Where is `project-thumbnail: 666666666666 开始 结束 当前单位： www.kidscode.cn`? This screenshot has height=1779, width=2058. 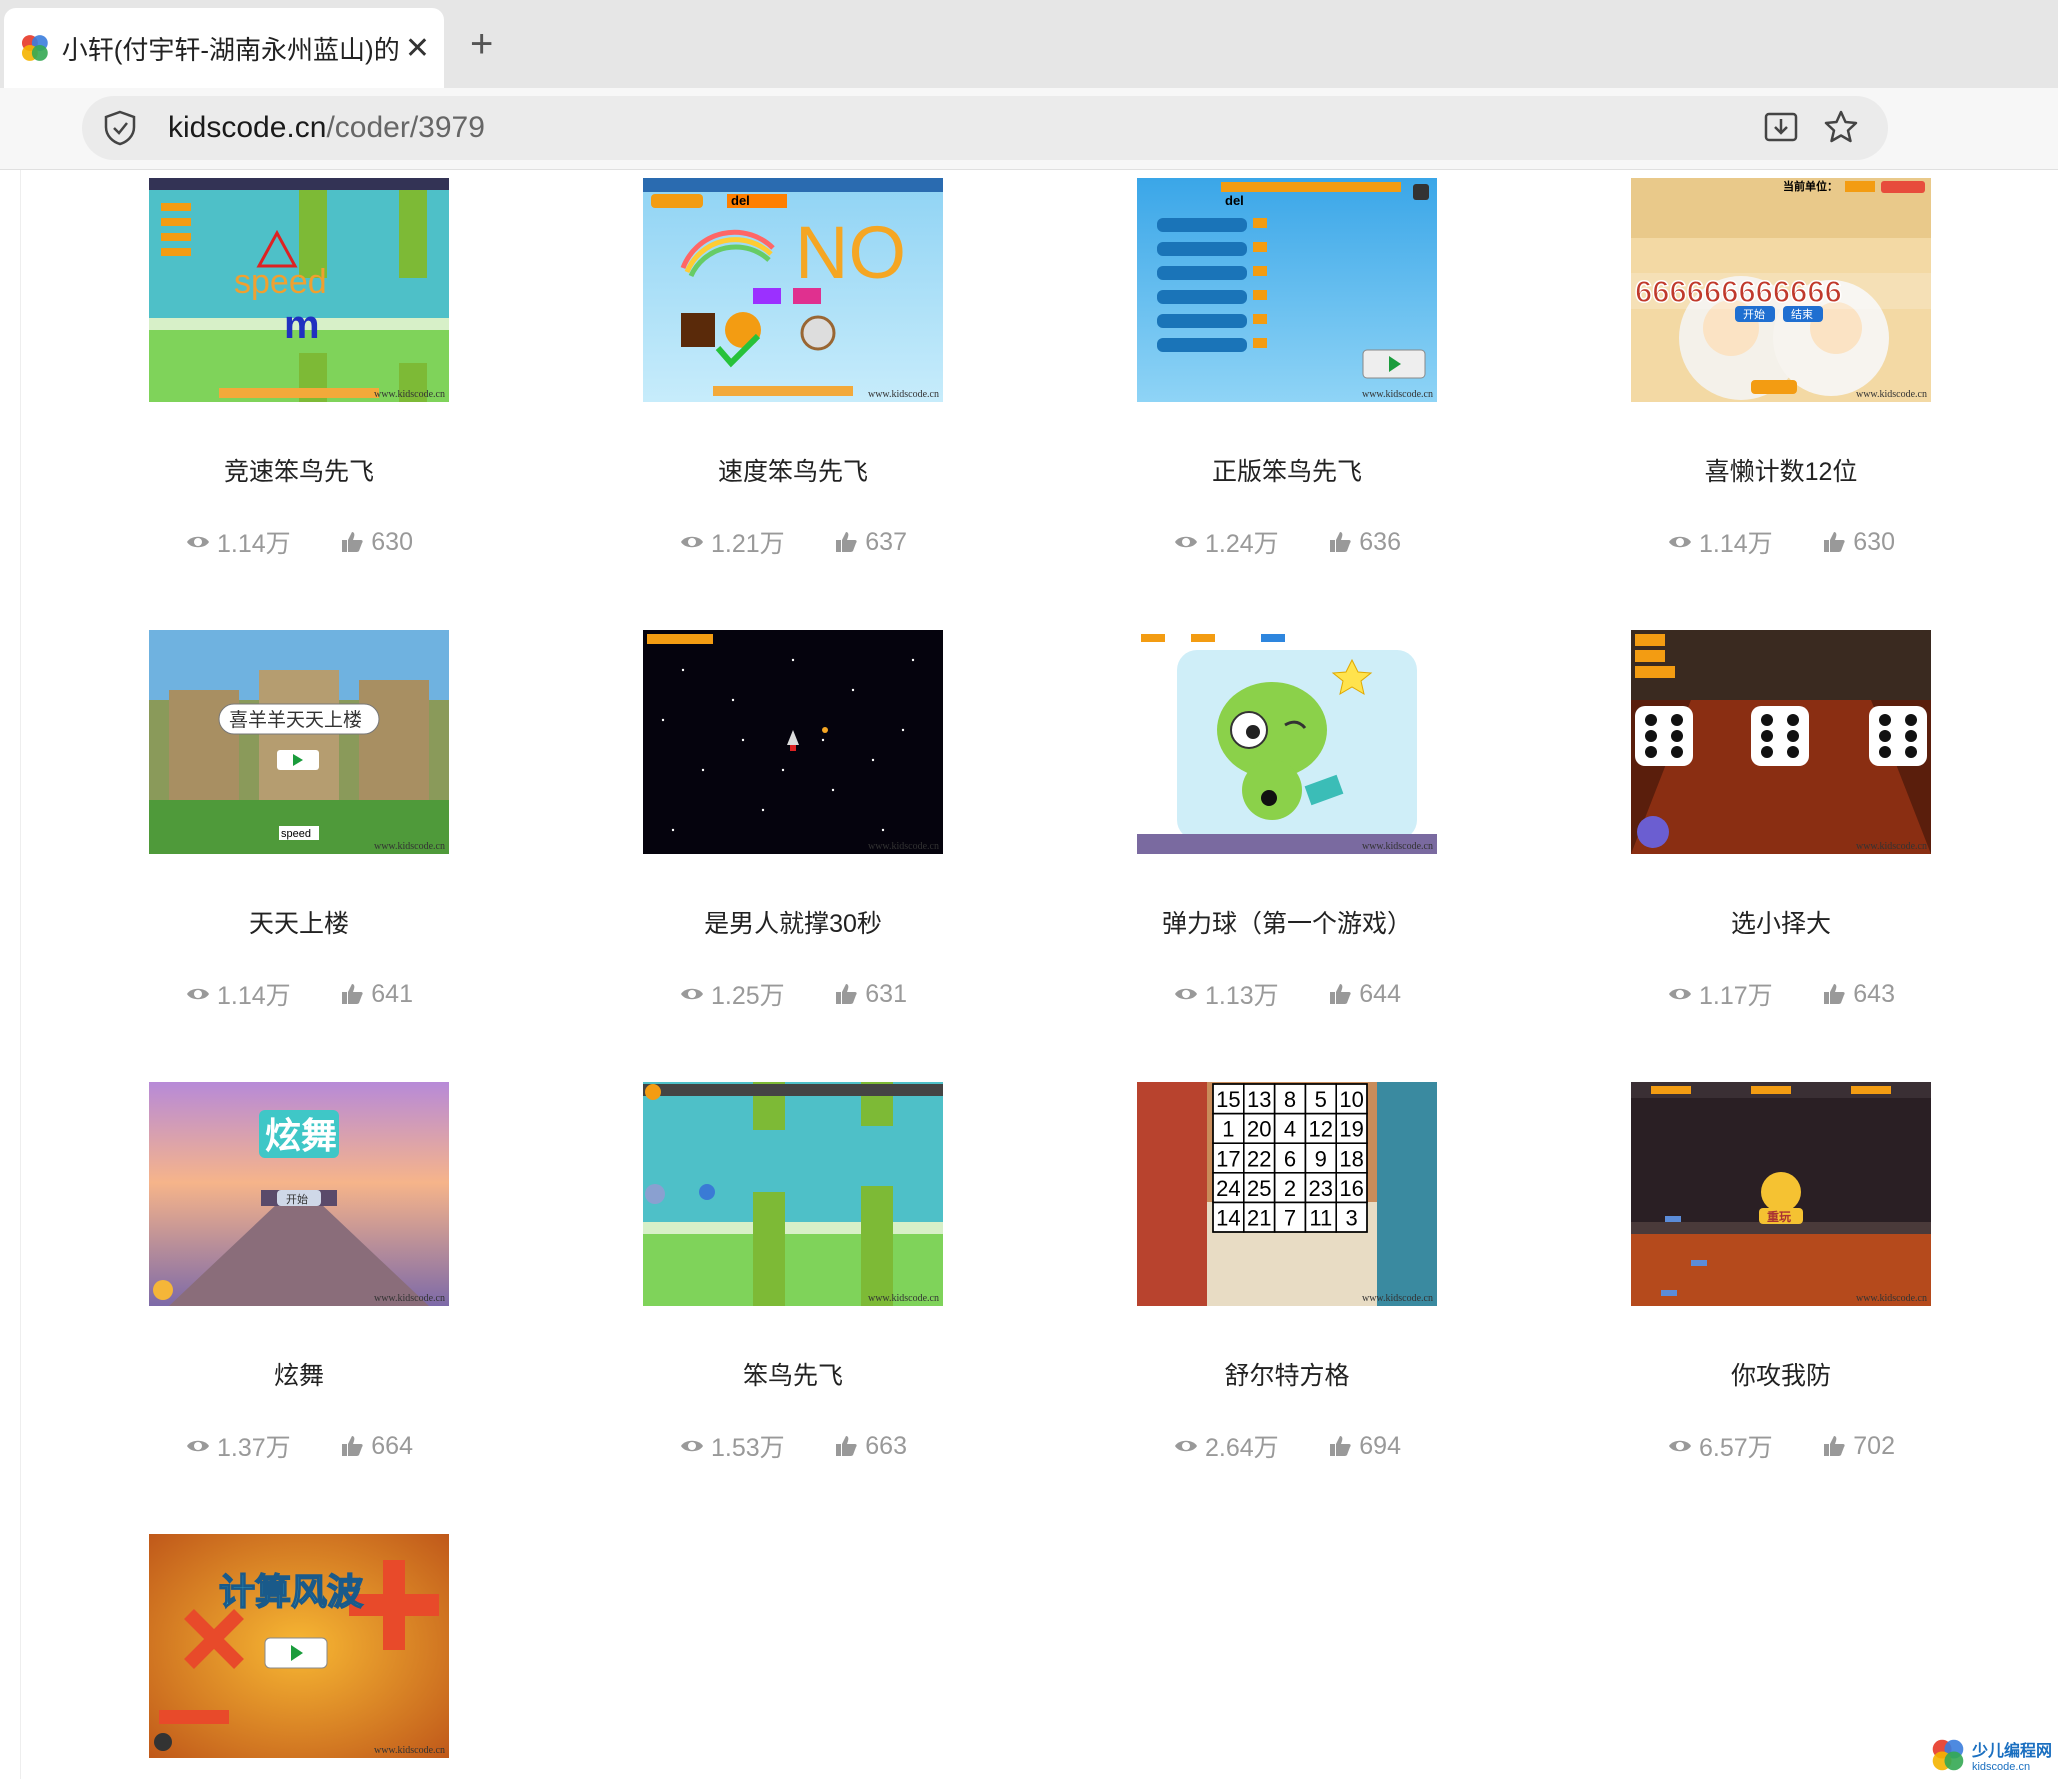 project-thumbnail: 666666666666 开始 结束 当前单位： www.kidscode.cn is located at coordinates (1781, 290).